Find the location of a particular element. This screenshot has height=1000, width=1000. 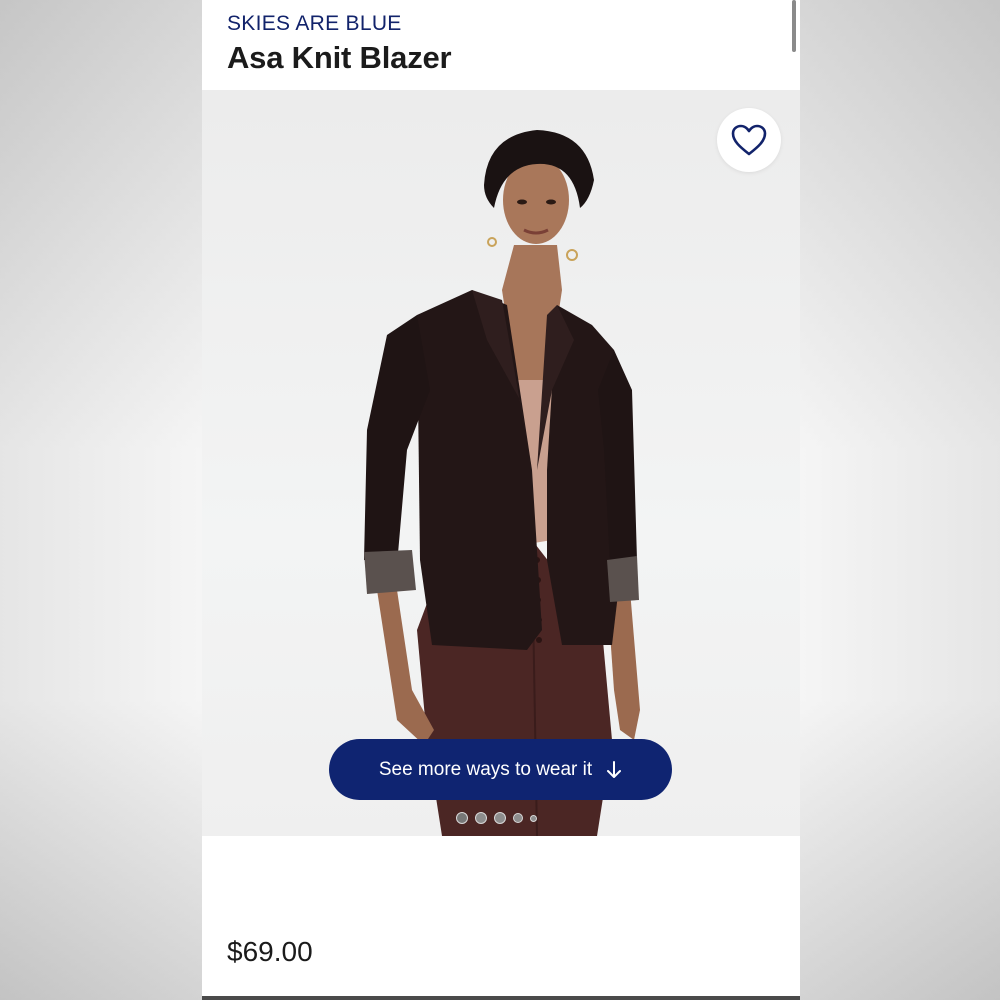

see-more-ways-button: See more ways to wear it is located at coordinates (500, 769).